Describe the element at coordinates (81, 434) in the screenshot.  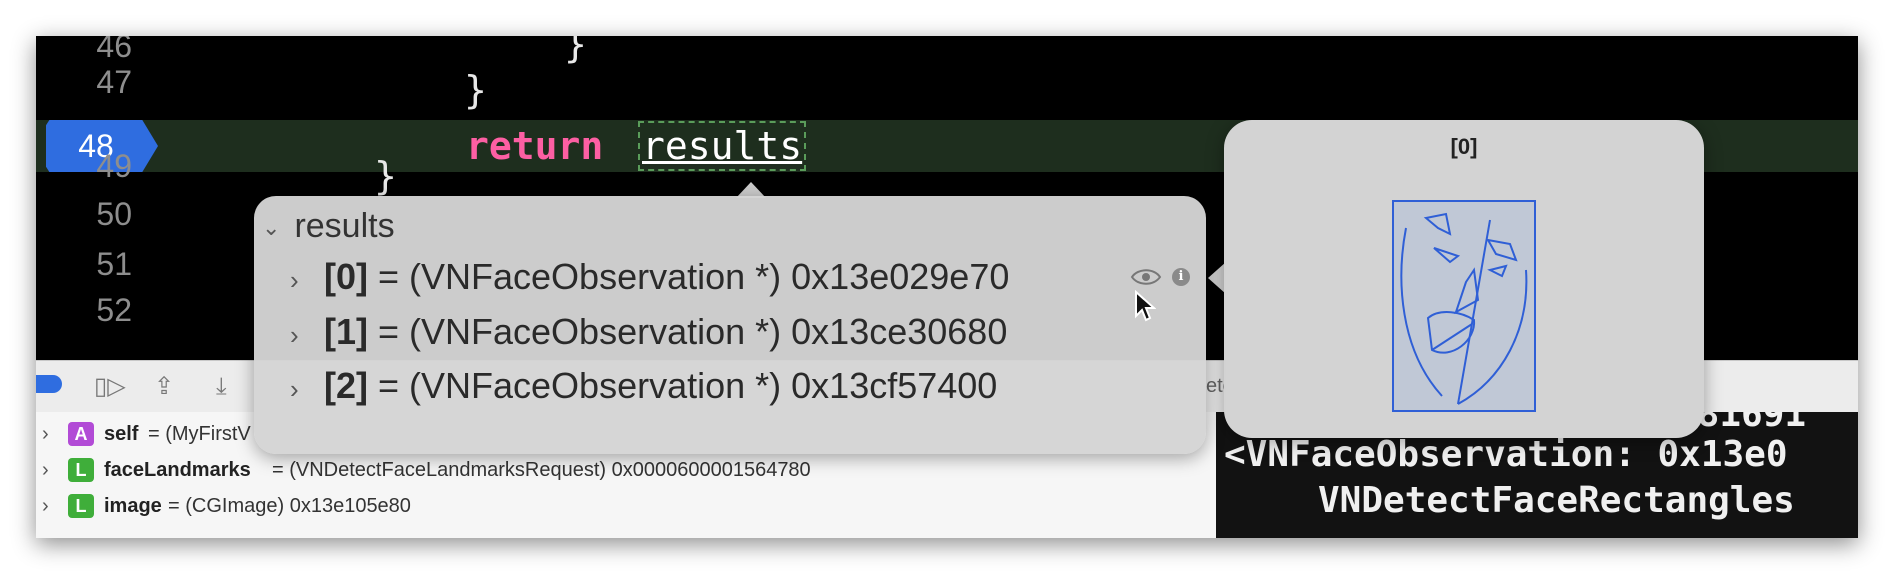
I see `variable-kind-badge: A` at that location.